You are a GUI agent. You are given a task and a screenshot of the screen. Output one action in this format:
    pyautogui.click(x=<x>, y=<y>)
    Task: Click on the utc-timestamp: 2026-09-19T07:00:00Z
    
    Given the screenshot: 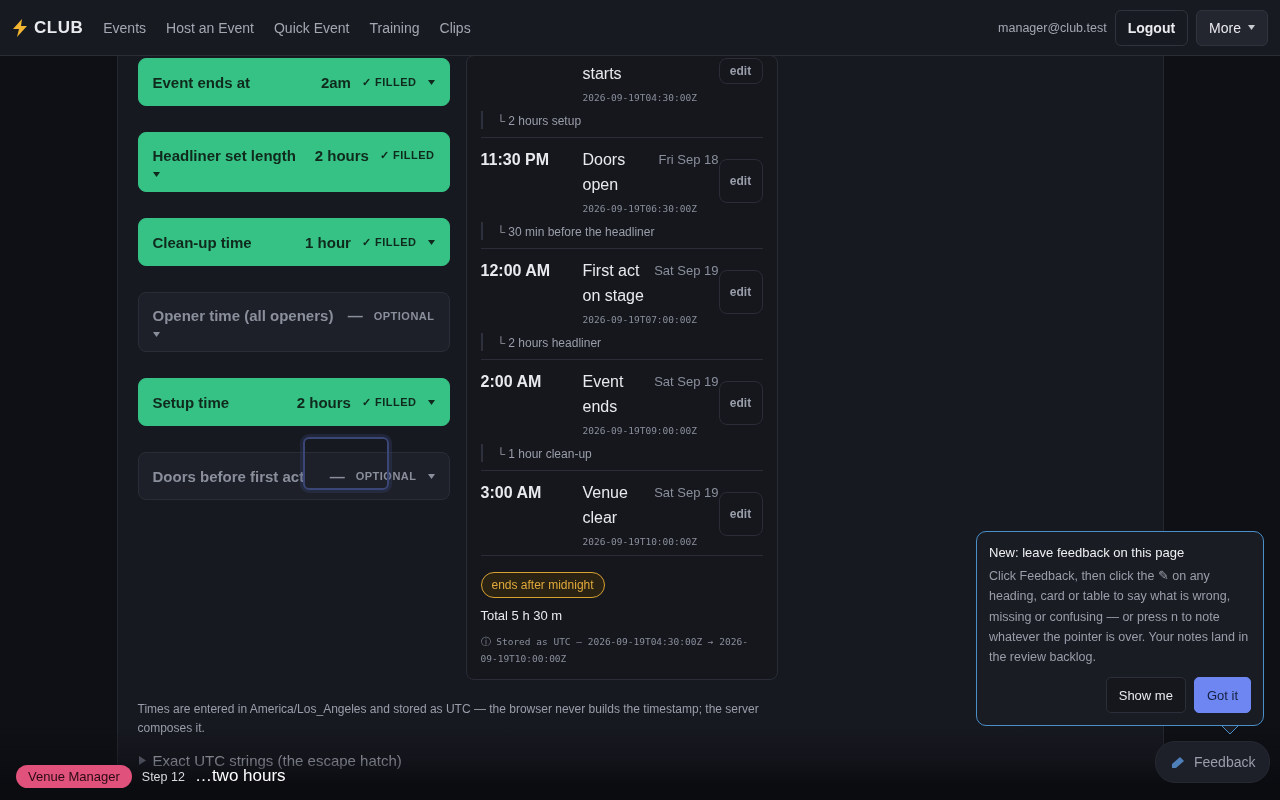 What is the action you would take?
    pyautogui.click(x=640, y=319)
    